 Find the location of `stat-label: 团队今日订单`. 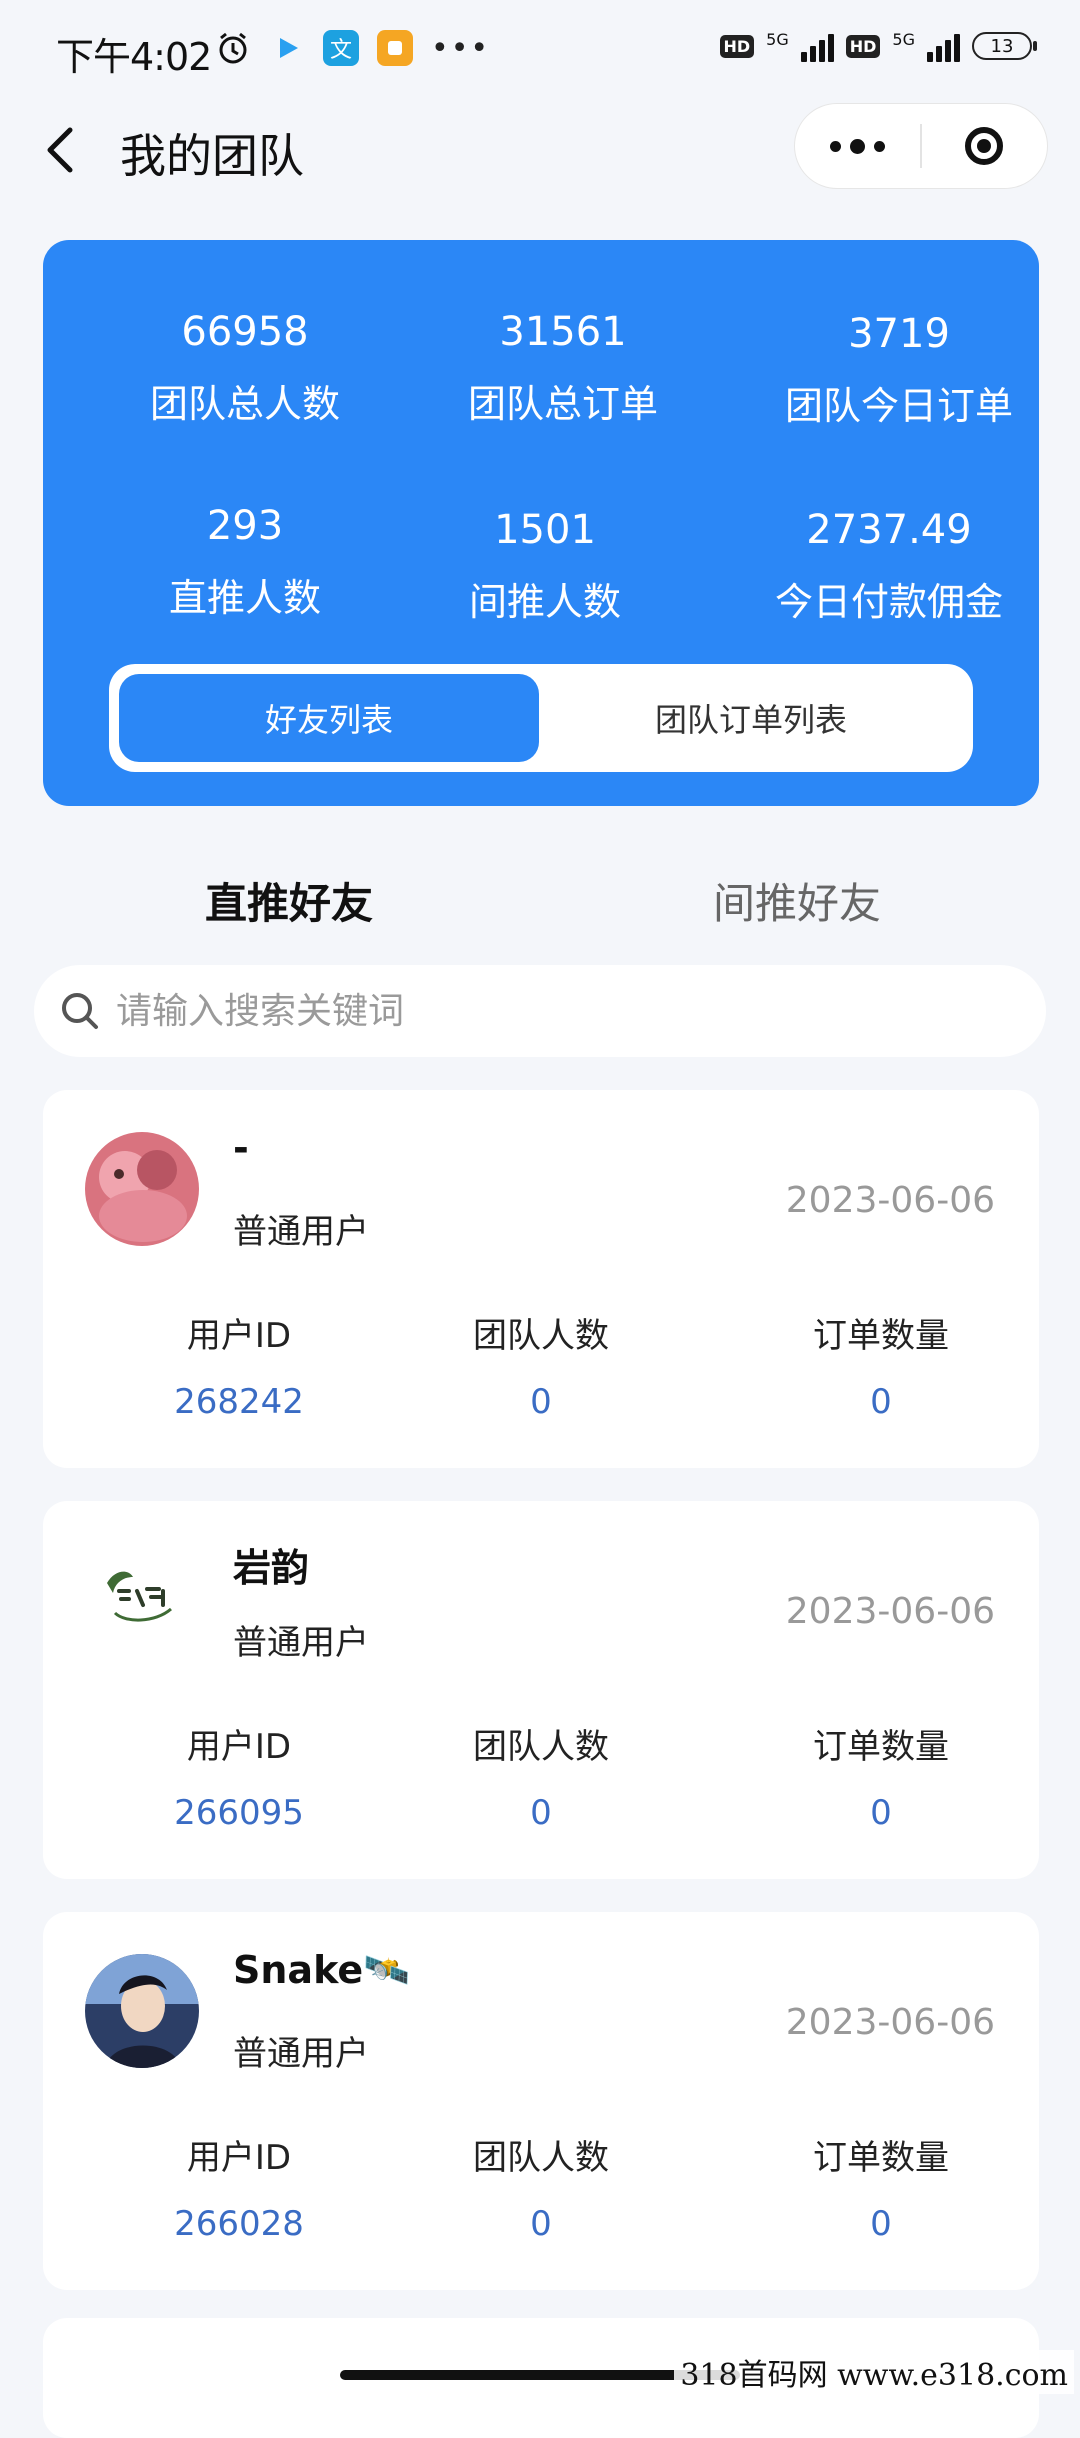

stat-label: 团队今日订单 is located at coordinates (898, 406).